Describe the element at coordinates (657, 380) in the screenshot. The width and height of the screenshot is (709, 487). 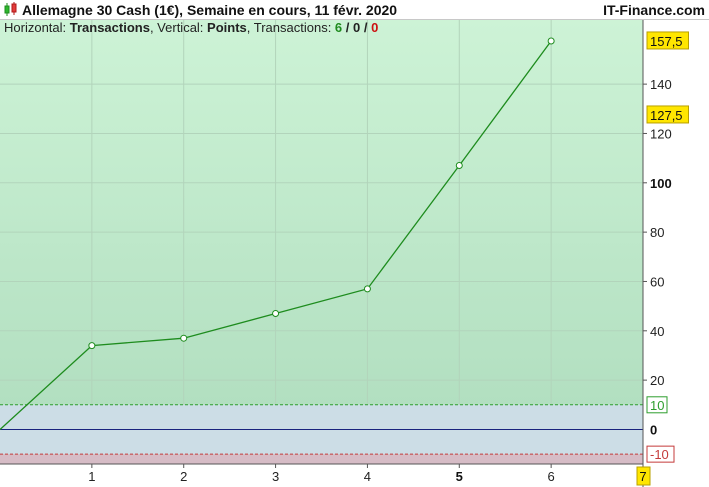
I see `y-tick-label: 20` at that location.